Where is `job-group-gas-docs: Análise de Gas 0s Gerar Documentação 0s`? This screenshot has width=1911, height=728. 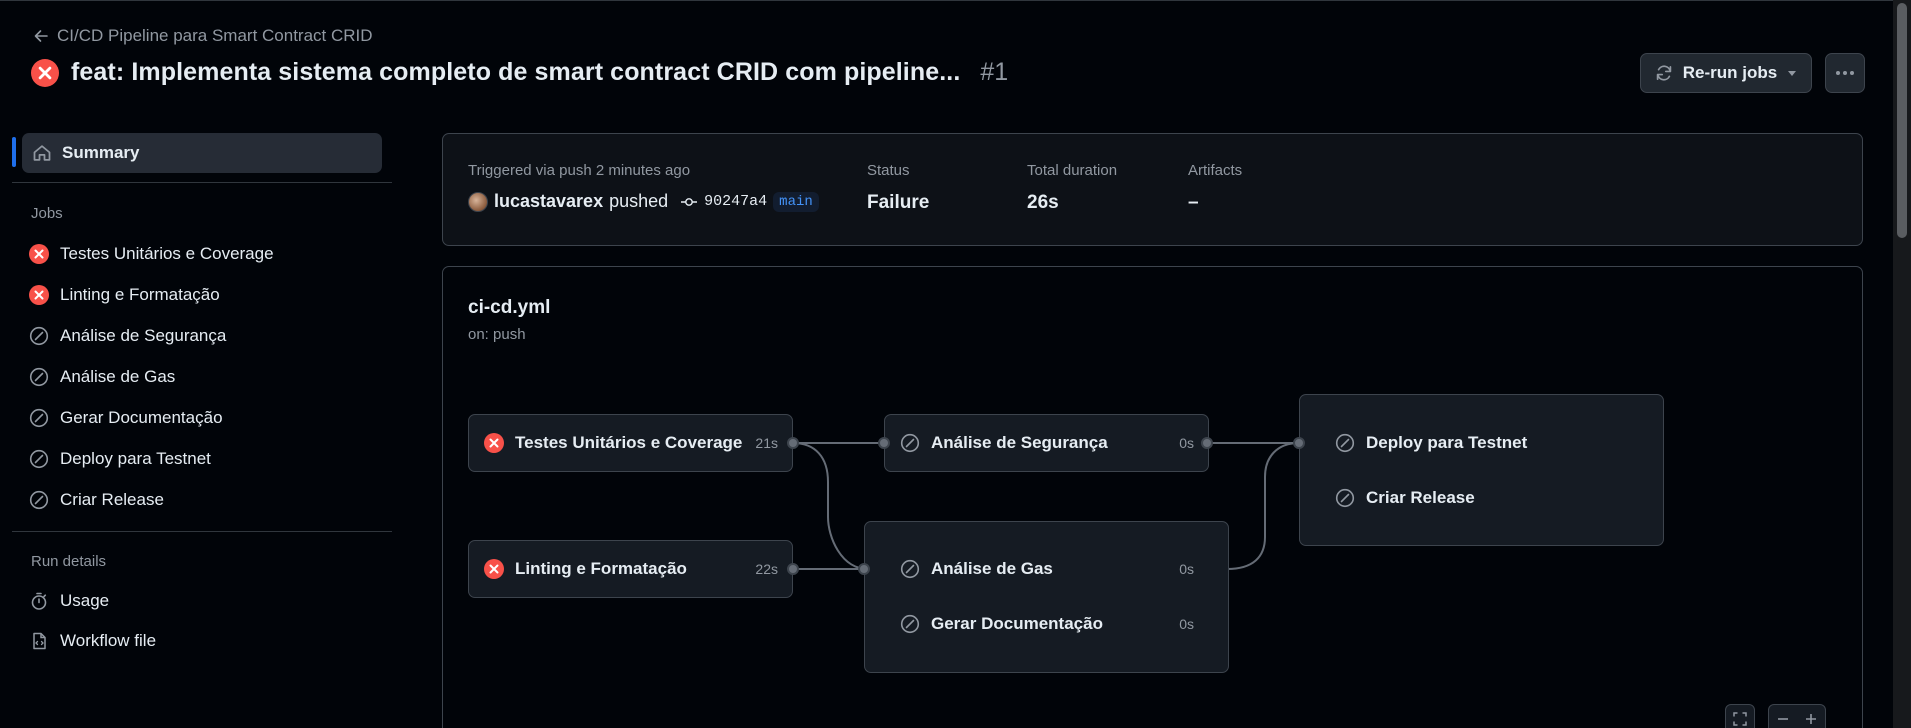
job-group-gas-docs: Análise de Gas 0s Gerar Documentação 0s is located at coordinates (1046, 597).